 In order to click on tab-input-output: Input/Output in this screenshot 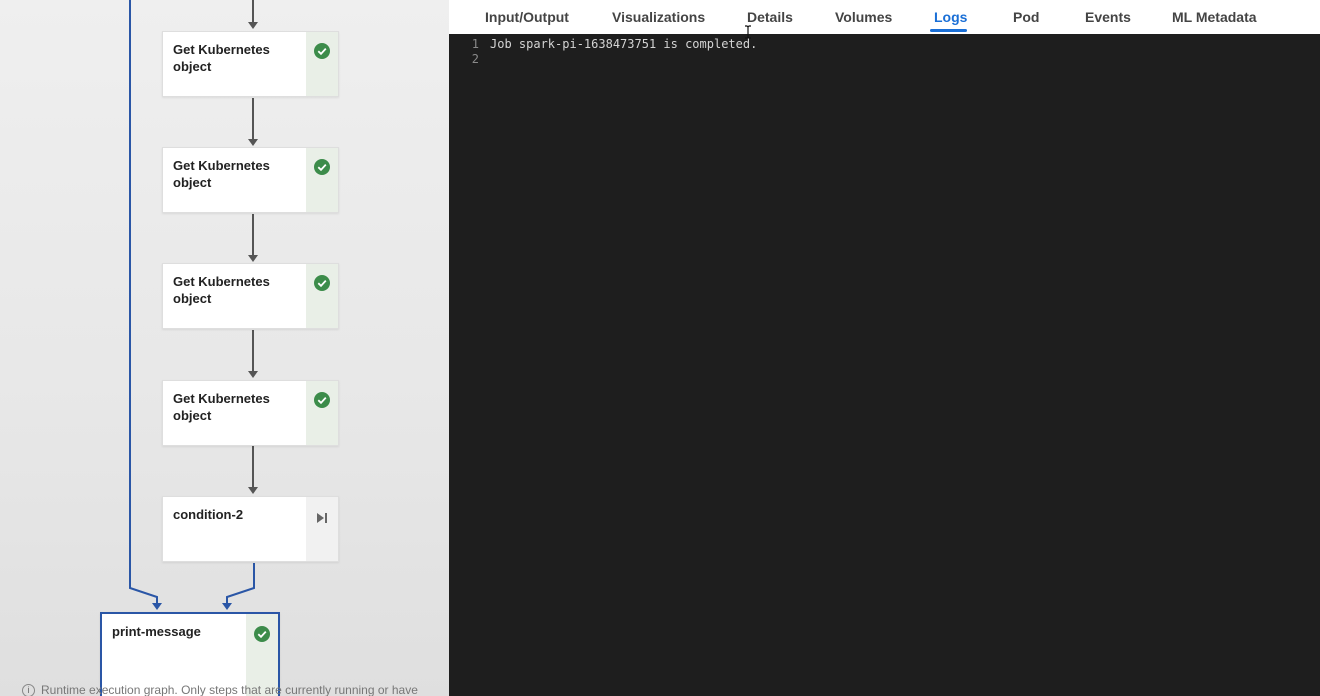, I will do `click(527, 17)`.